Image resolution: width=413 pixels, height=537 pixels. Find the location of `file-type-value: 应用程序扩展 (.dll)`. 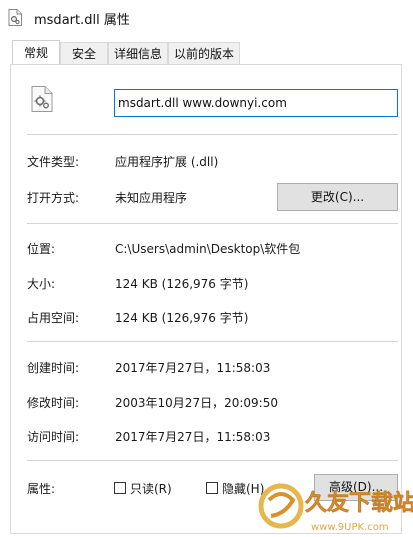

file-type-value: 应用程序扩展 (.dll) is located at coordinates (167, 162).